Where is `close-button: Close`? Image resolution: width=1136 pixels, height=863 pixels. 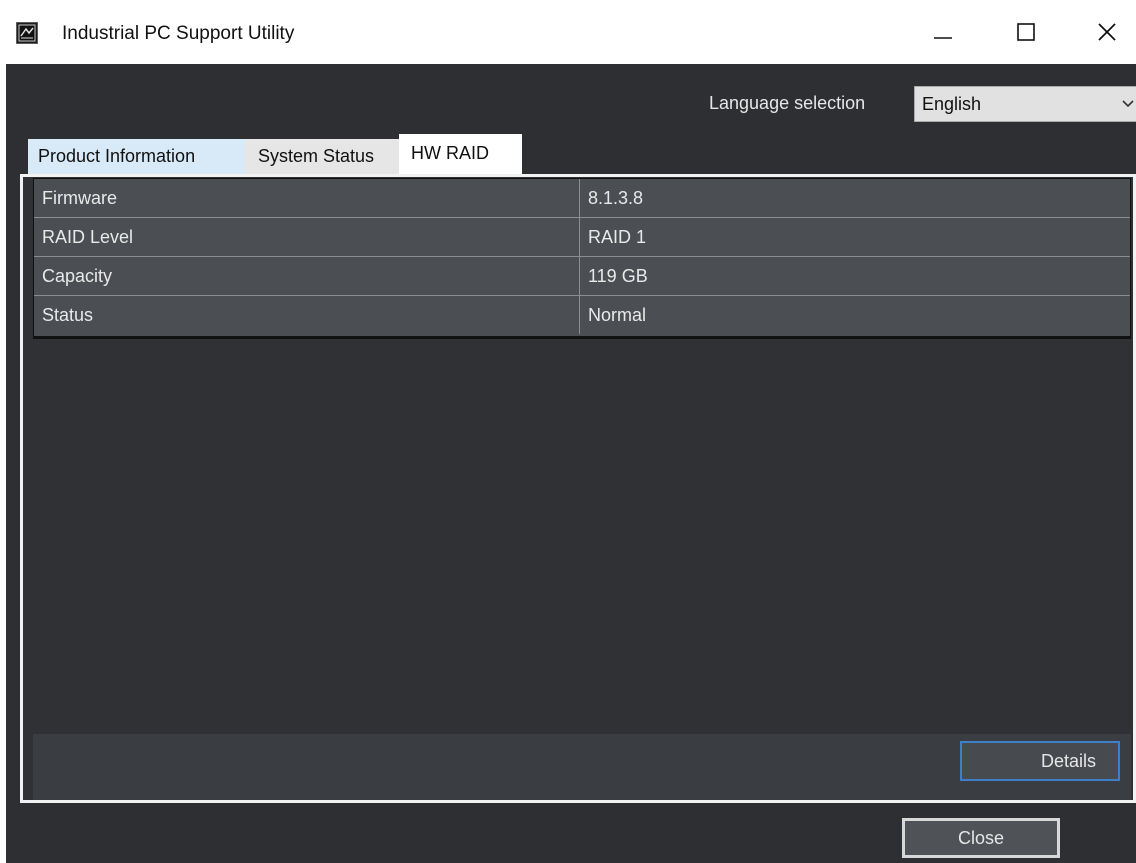 close-button: Close is located at coordinates (981, 838).